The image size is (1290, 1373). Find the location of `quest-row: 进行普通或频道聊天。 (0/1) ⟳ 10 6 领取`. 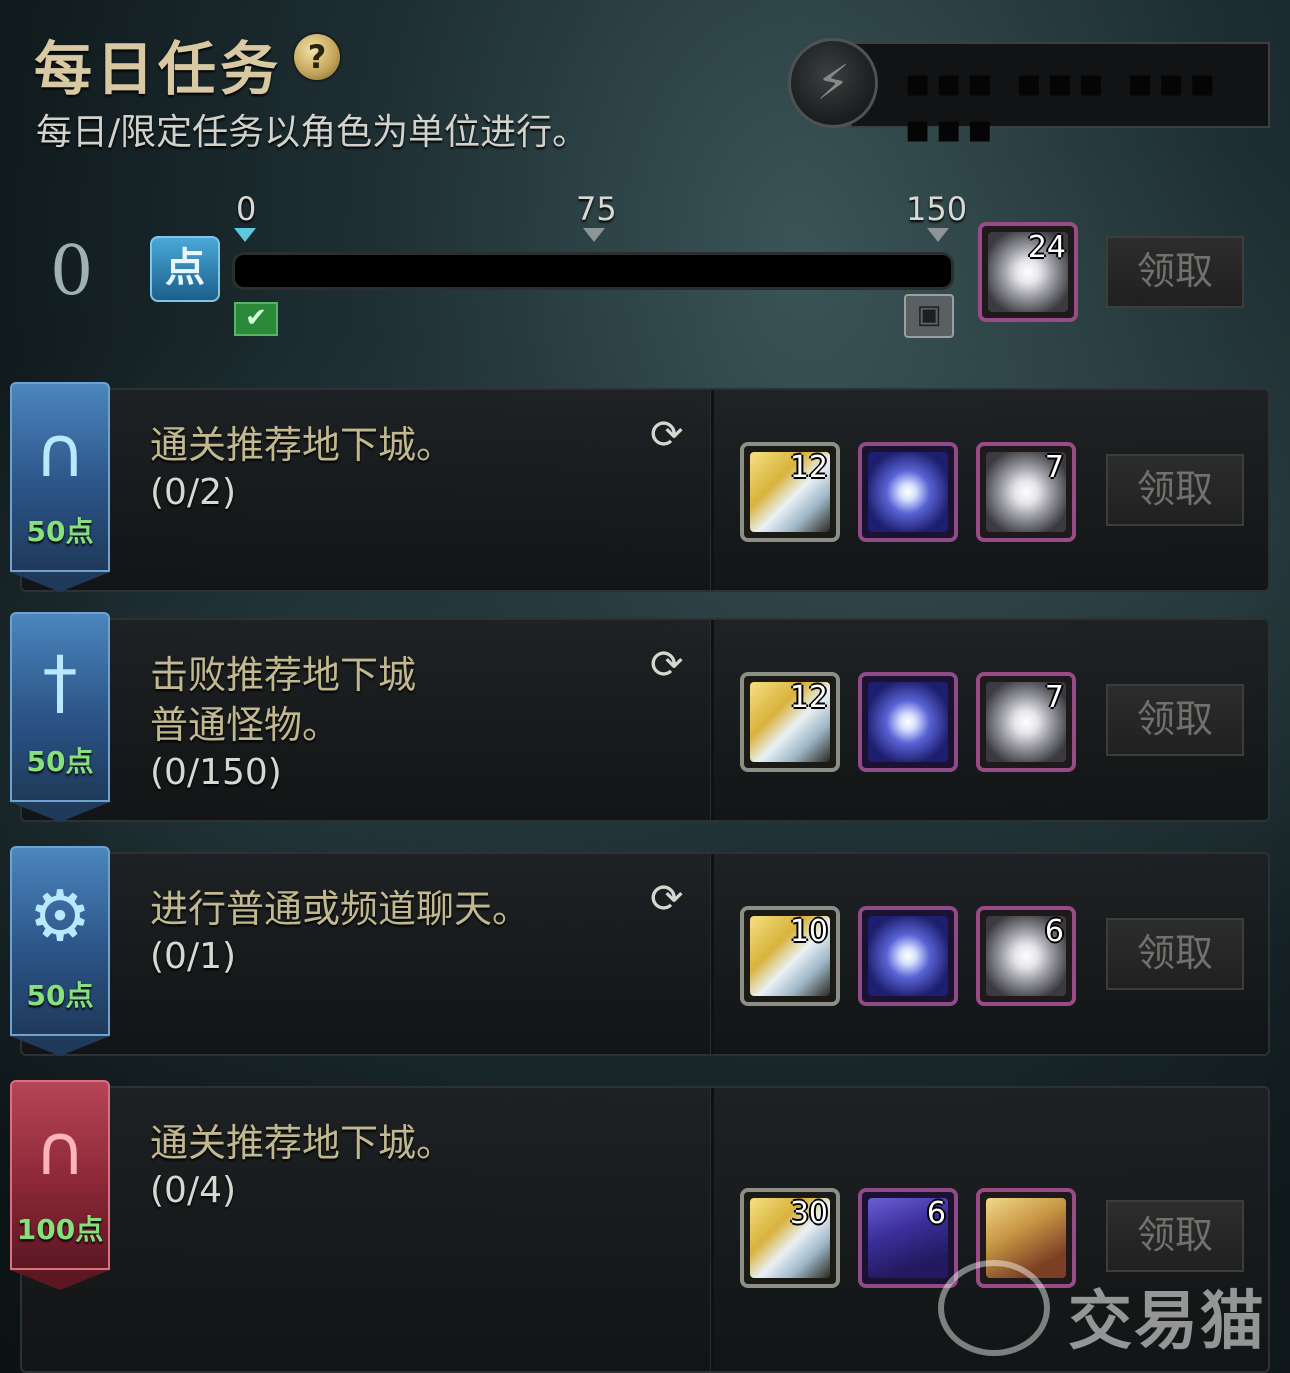

quest-row: 进行普通或频道聊天。 (0/1) ⟳ 10 6 领取 is located at coordinates (645, 954).